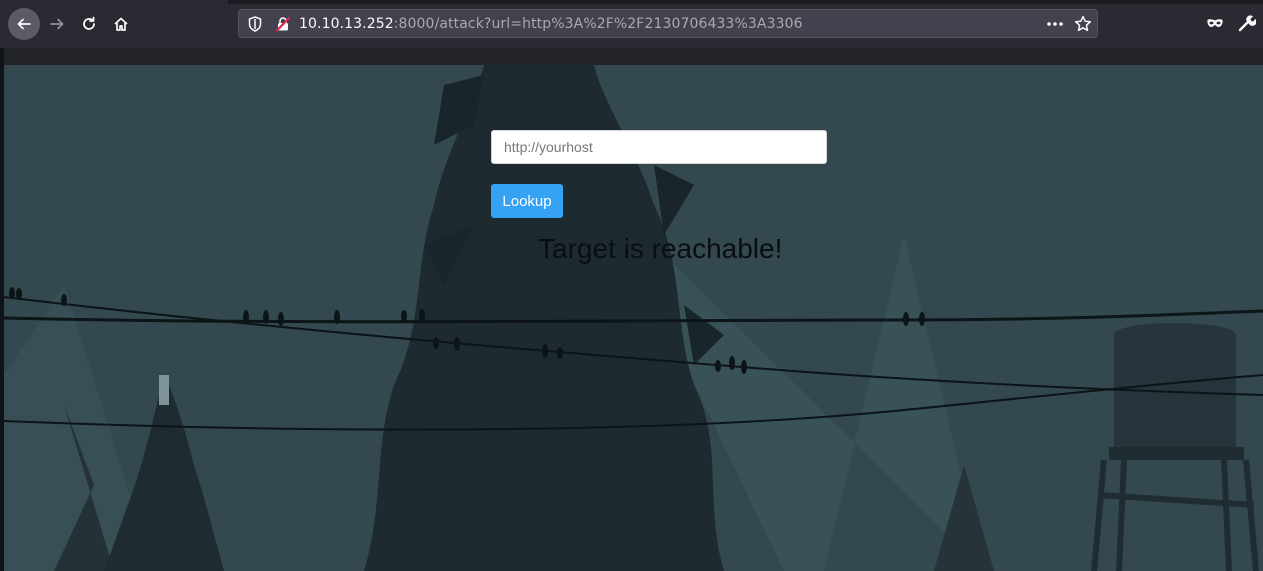  What do you see at coordinates (346, 24) in the screenshot?
I see `url-host: 10.10.13.252` at bounding box center [346, 24].